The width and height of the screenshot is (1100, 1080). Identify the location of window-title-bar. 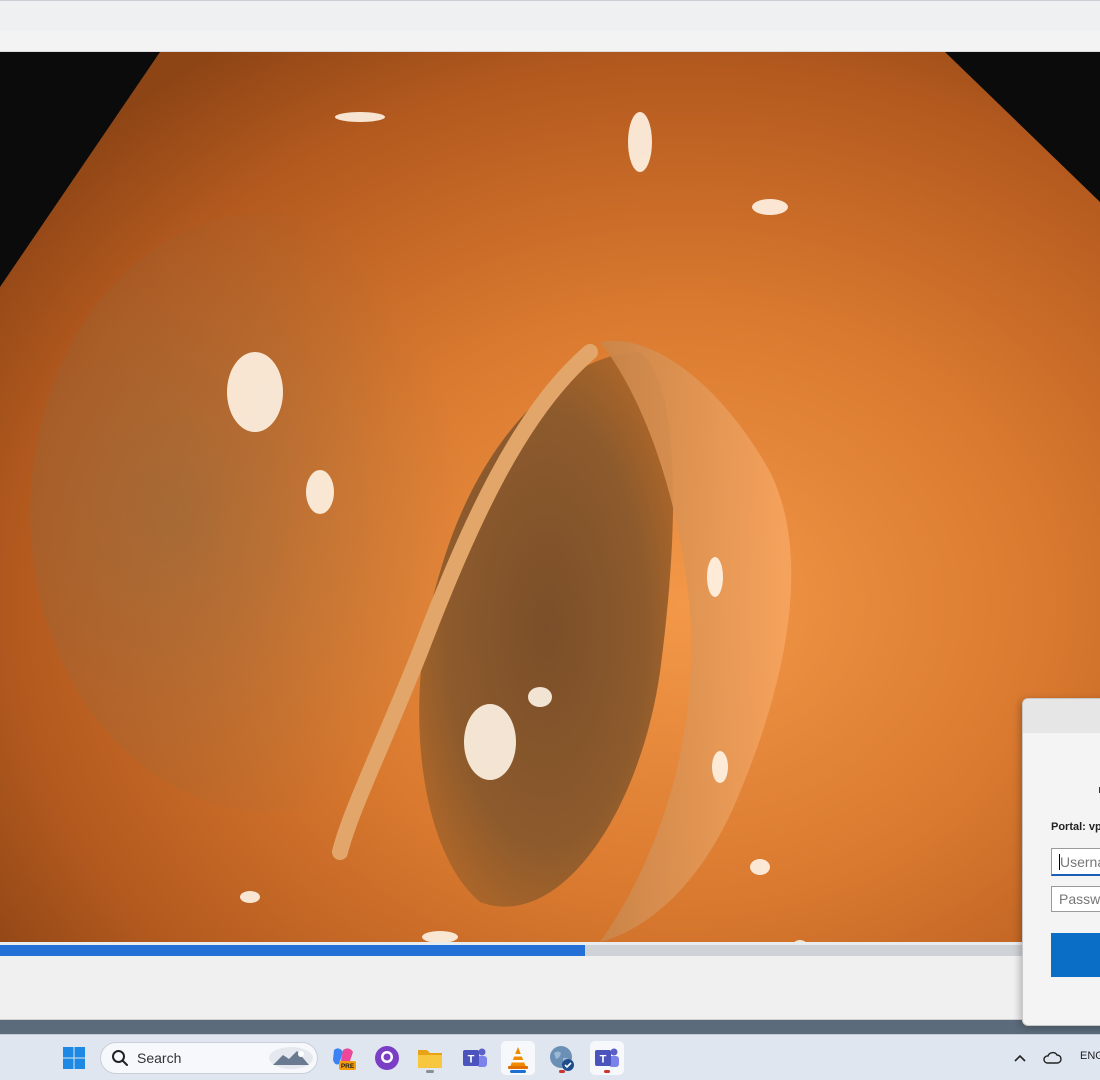
(550, 15).